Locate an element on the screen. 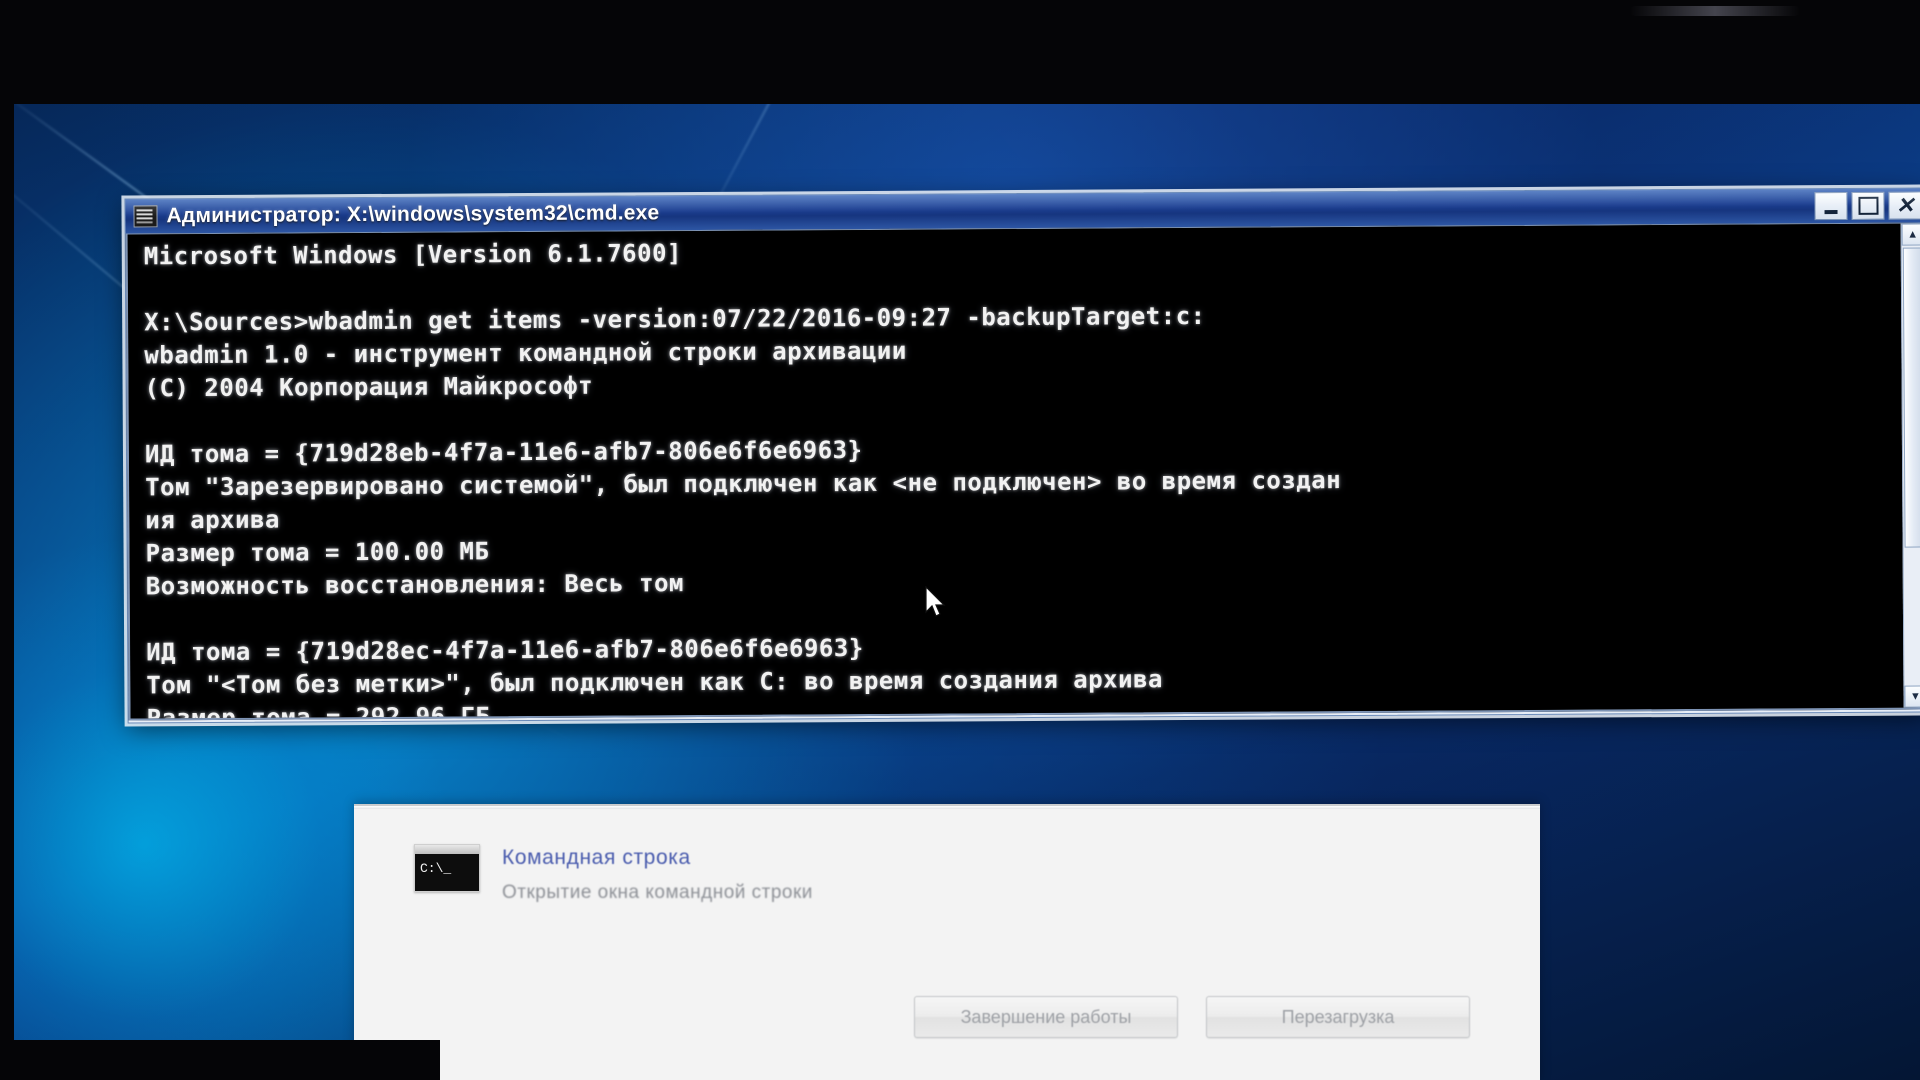  recovery-panel-buttons: Завершение работы Перезагрузка is located at coordinates (1192, 1017).